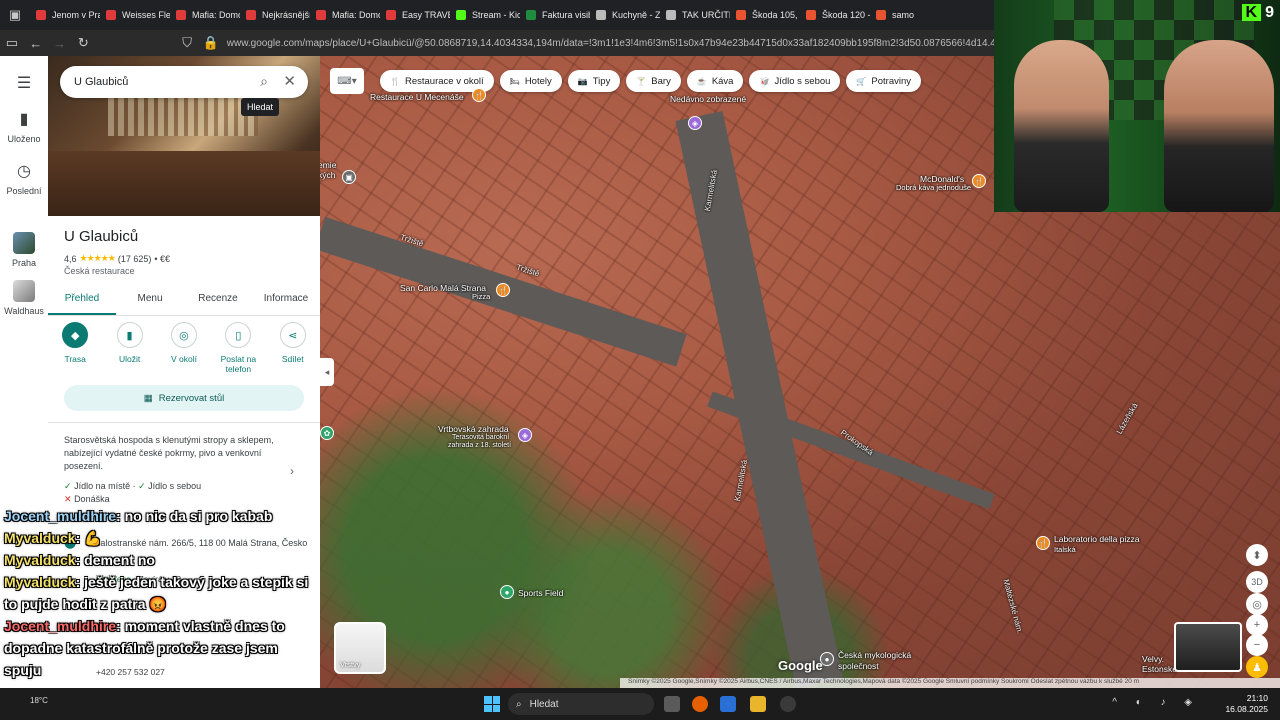  I want to click on sidebar-toggle-icon: ▭, so click(12, 43).